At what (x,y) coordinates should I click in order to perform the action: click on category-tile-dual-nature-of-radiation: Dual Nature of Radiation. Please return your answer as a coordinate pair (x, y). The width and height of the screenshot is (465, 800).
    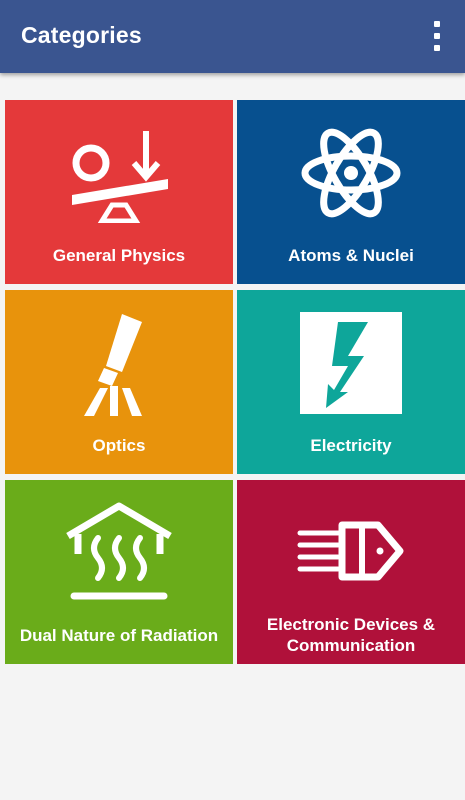
    Looking at the image, I should click on (119, 572).